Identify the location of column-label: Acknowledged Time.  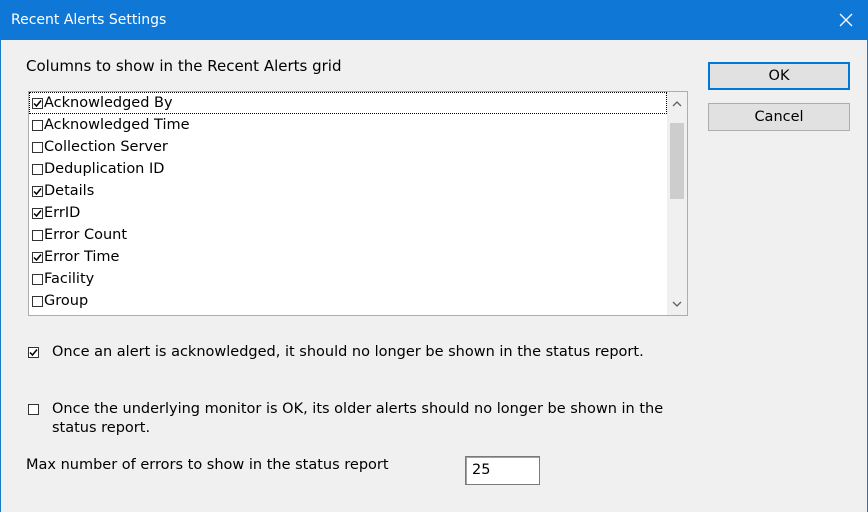
(117, 125).